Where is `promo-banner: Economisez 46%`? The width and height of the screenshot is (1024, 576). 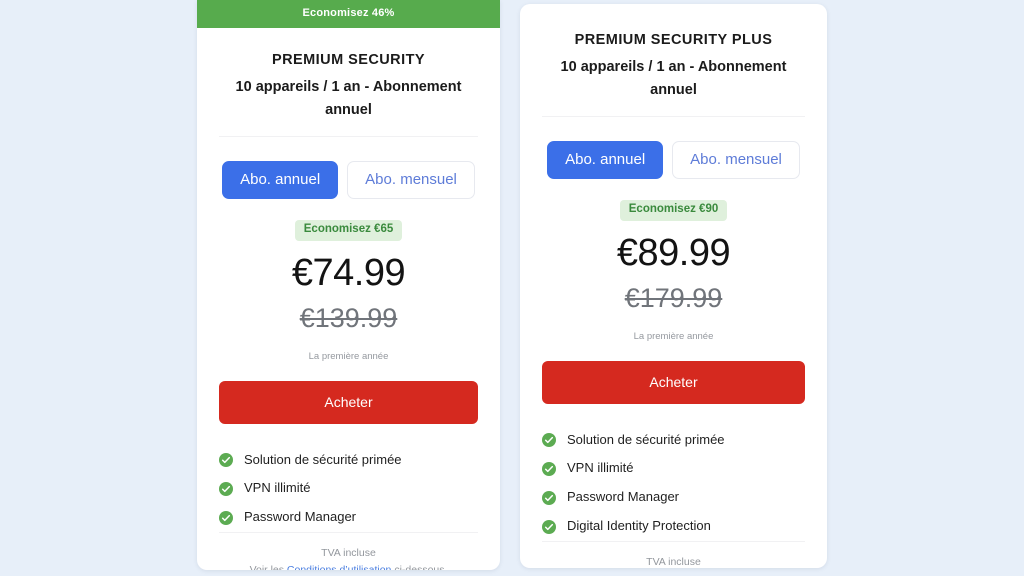
promo-banner: Economisez 46% is located at coordinates (348, 14).